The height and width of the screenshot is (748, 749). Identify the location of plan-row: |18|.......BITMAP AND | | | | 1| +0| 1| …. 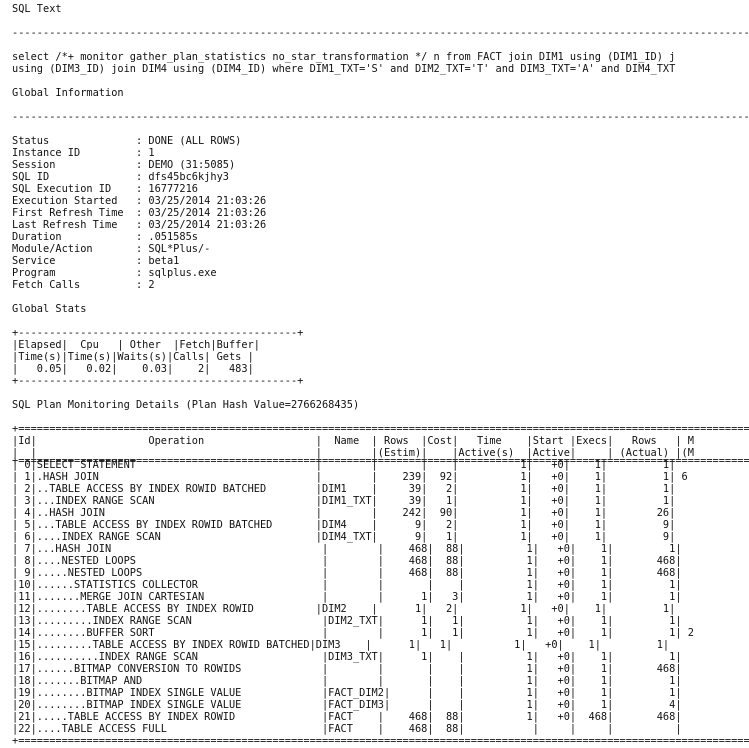
(347, 681).